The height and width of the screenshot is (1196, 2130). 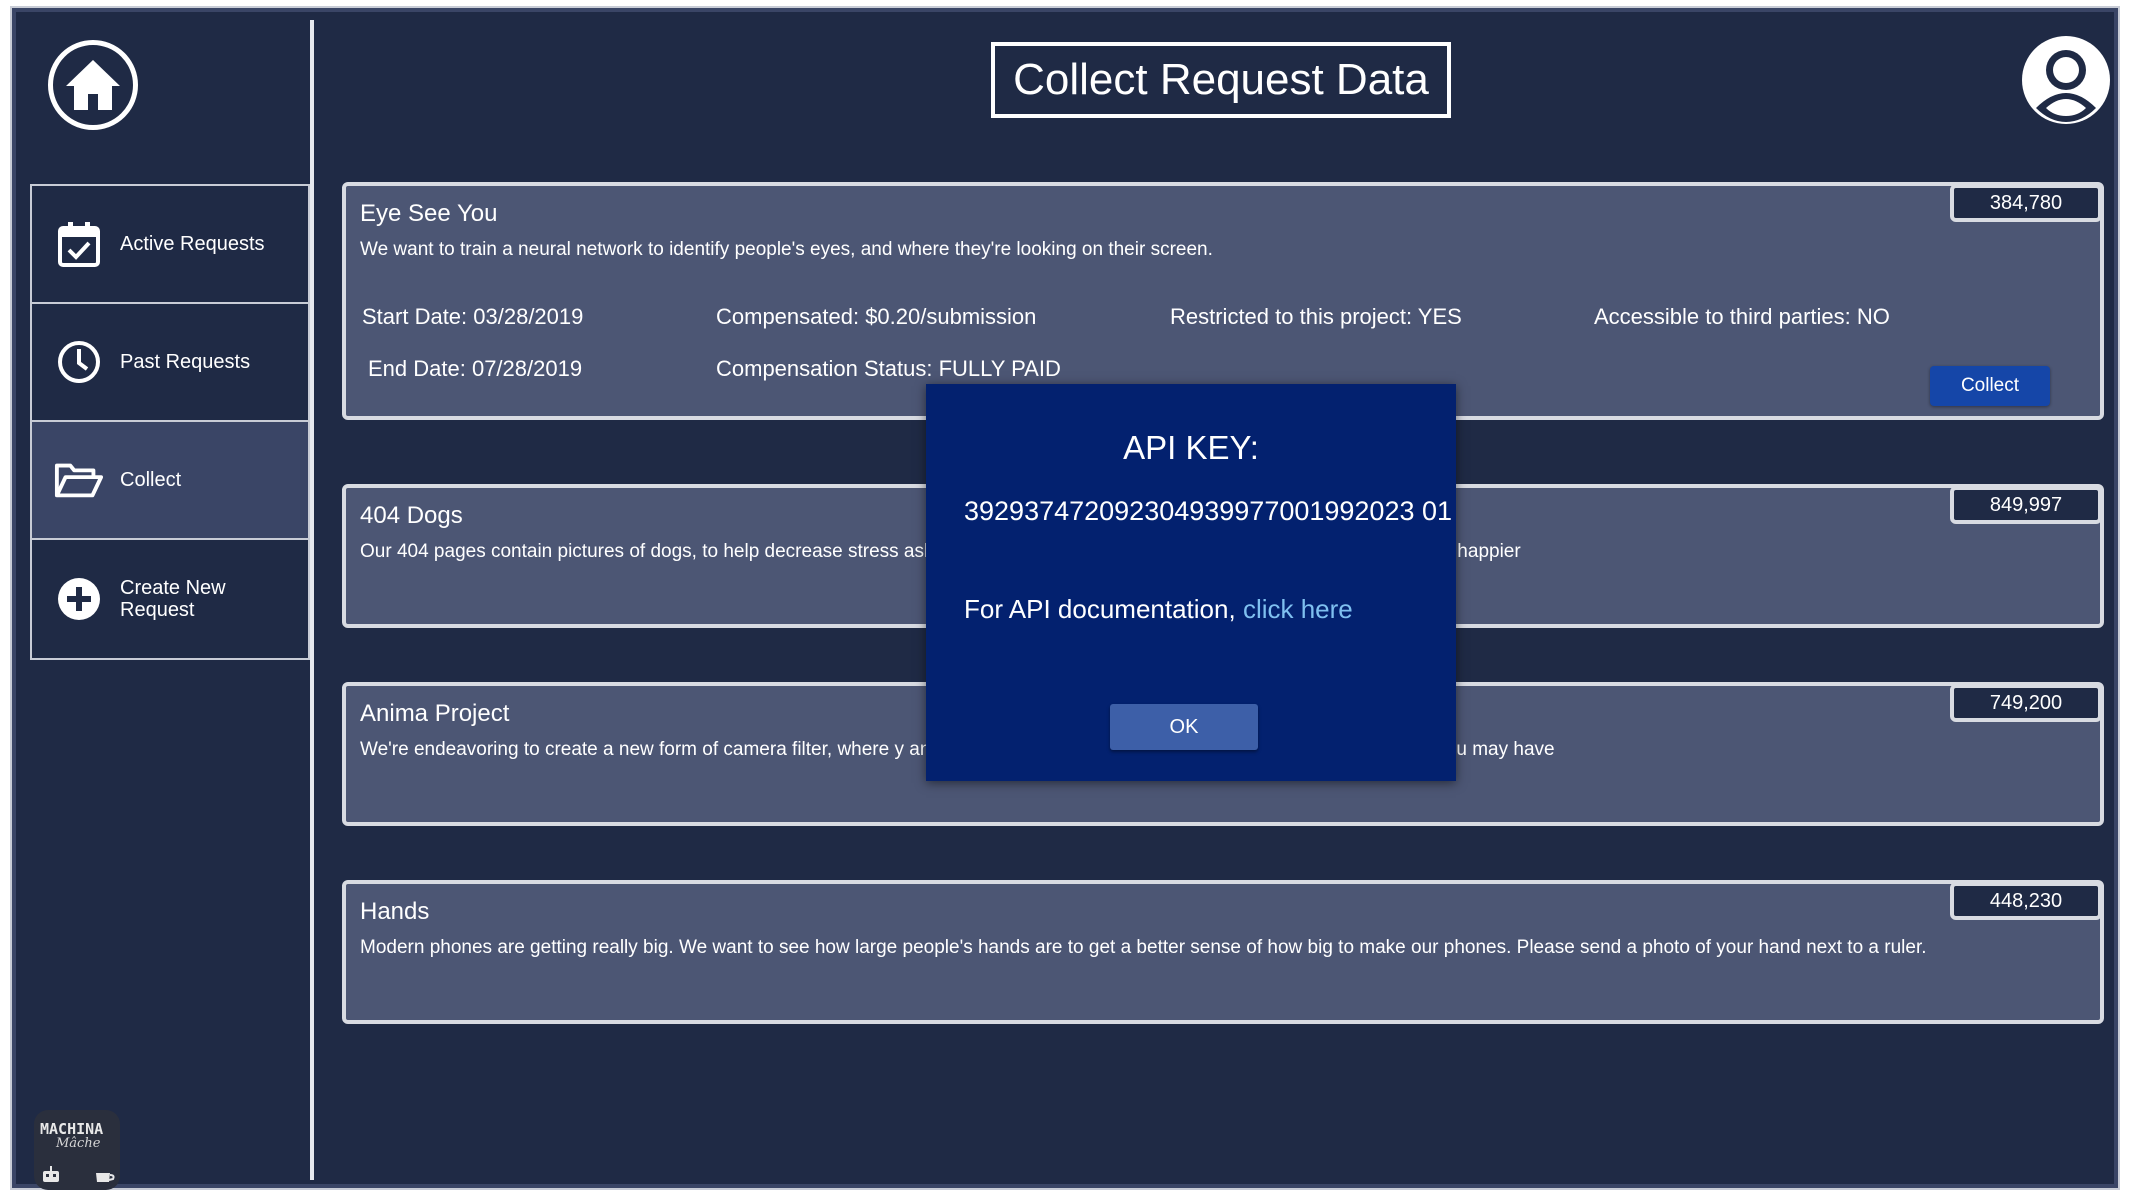 What do you see at coordinates (173, 599) in the screenshot?
I see `sidebar-item-label: Create New Request` at bounding box center [173, 599].